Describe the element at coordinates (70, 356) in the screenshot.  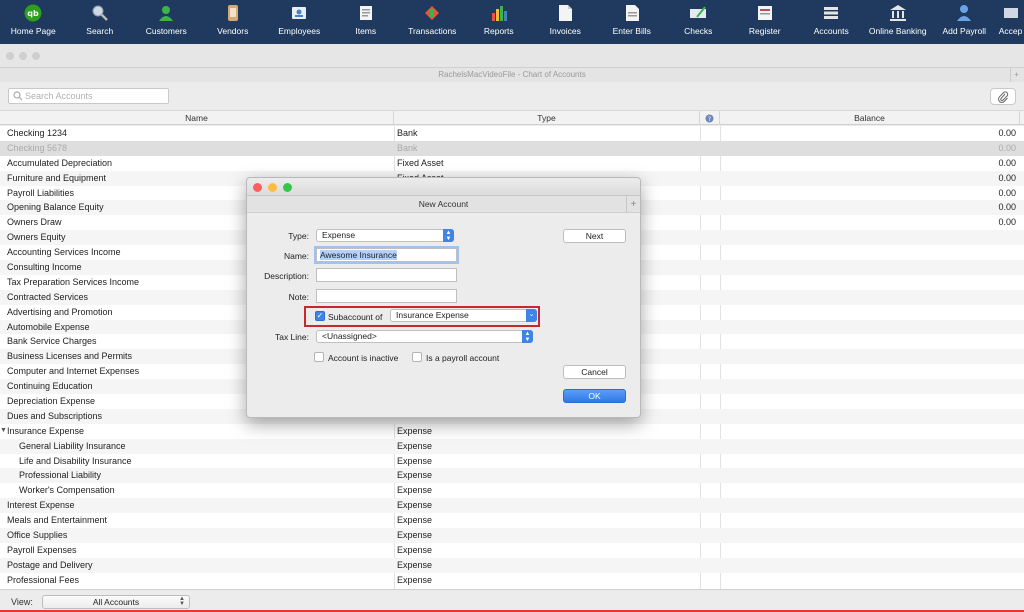
I see `cell-name: Business Licenses and Permits` at that location.